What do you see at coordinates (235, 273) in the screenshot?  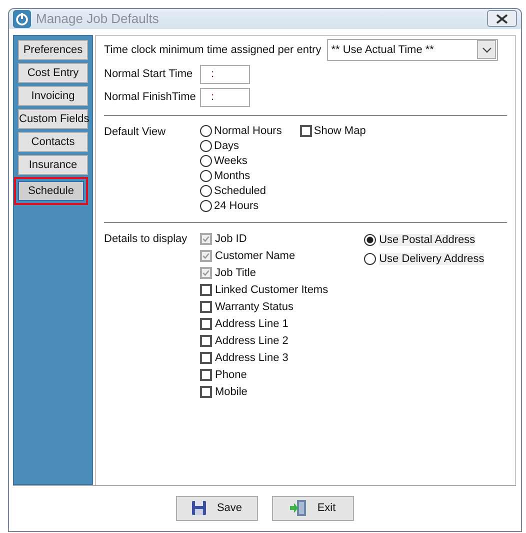 I see `option-label: Job Title` at bounding box center [235, 273].